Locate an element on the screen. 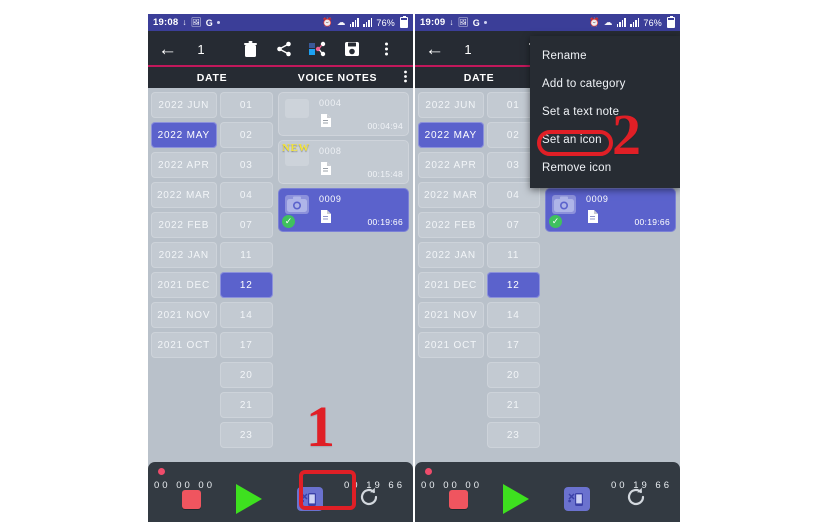 Image resolution: width=822 pixels, height=522 pixels. status-clock: 19:08 is located at coordinates (166, 22).